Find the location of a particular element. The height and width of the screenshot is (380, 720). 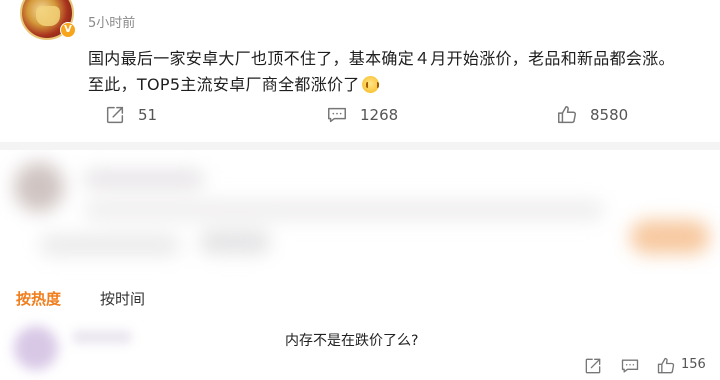

post-time: 5小时前 is located at coordinates (112, 23).